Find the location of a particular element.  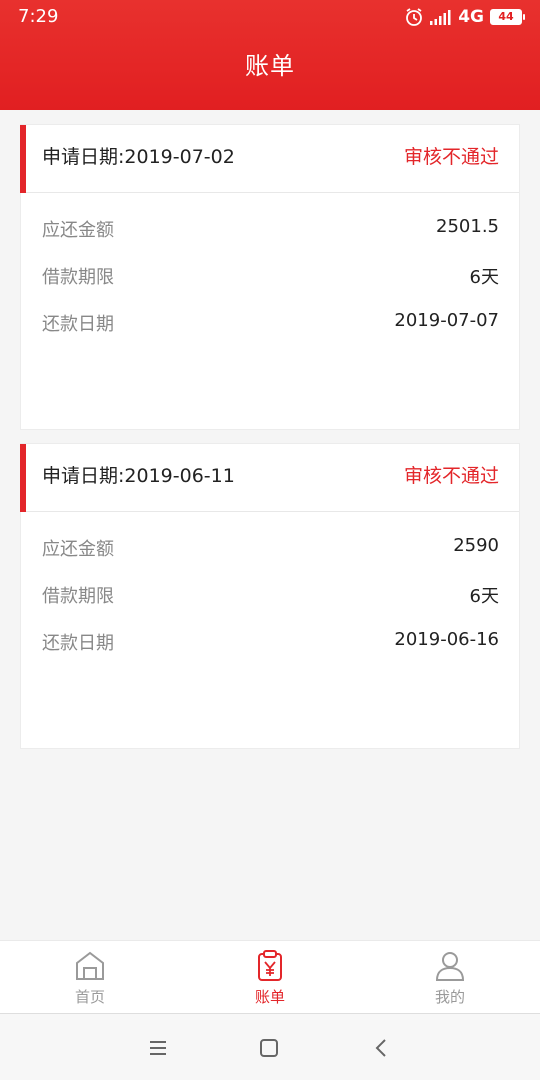

status-bar: 7:29 4G 44 is located at coordinates (270, 17).